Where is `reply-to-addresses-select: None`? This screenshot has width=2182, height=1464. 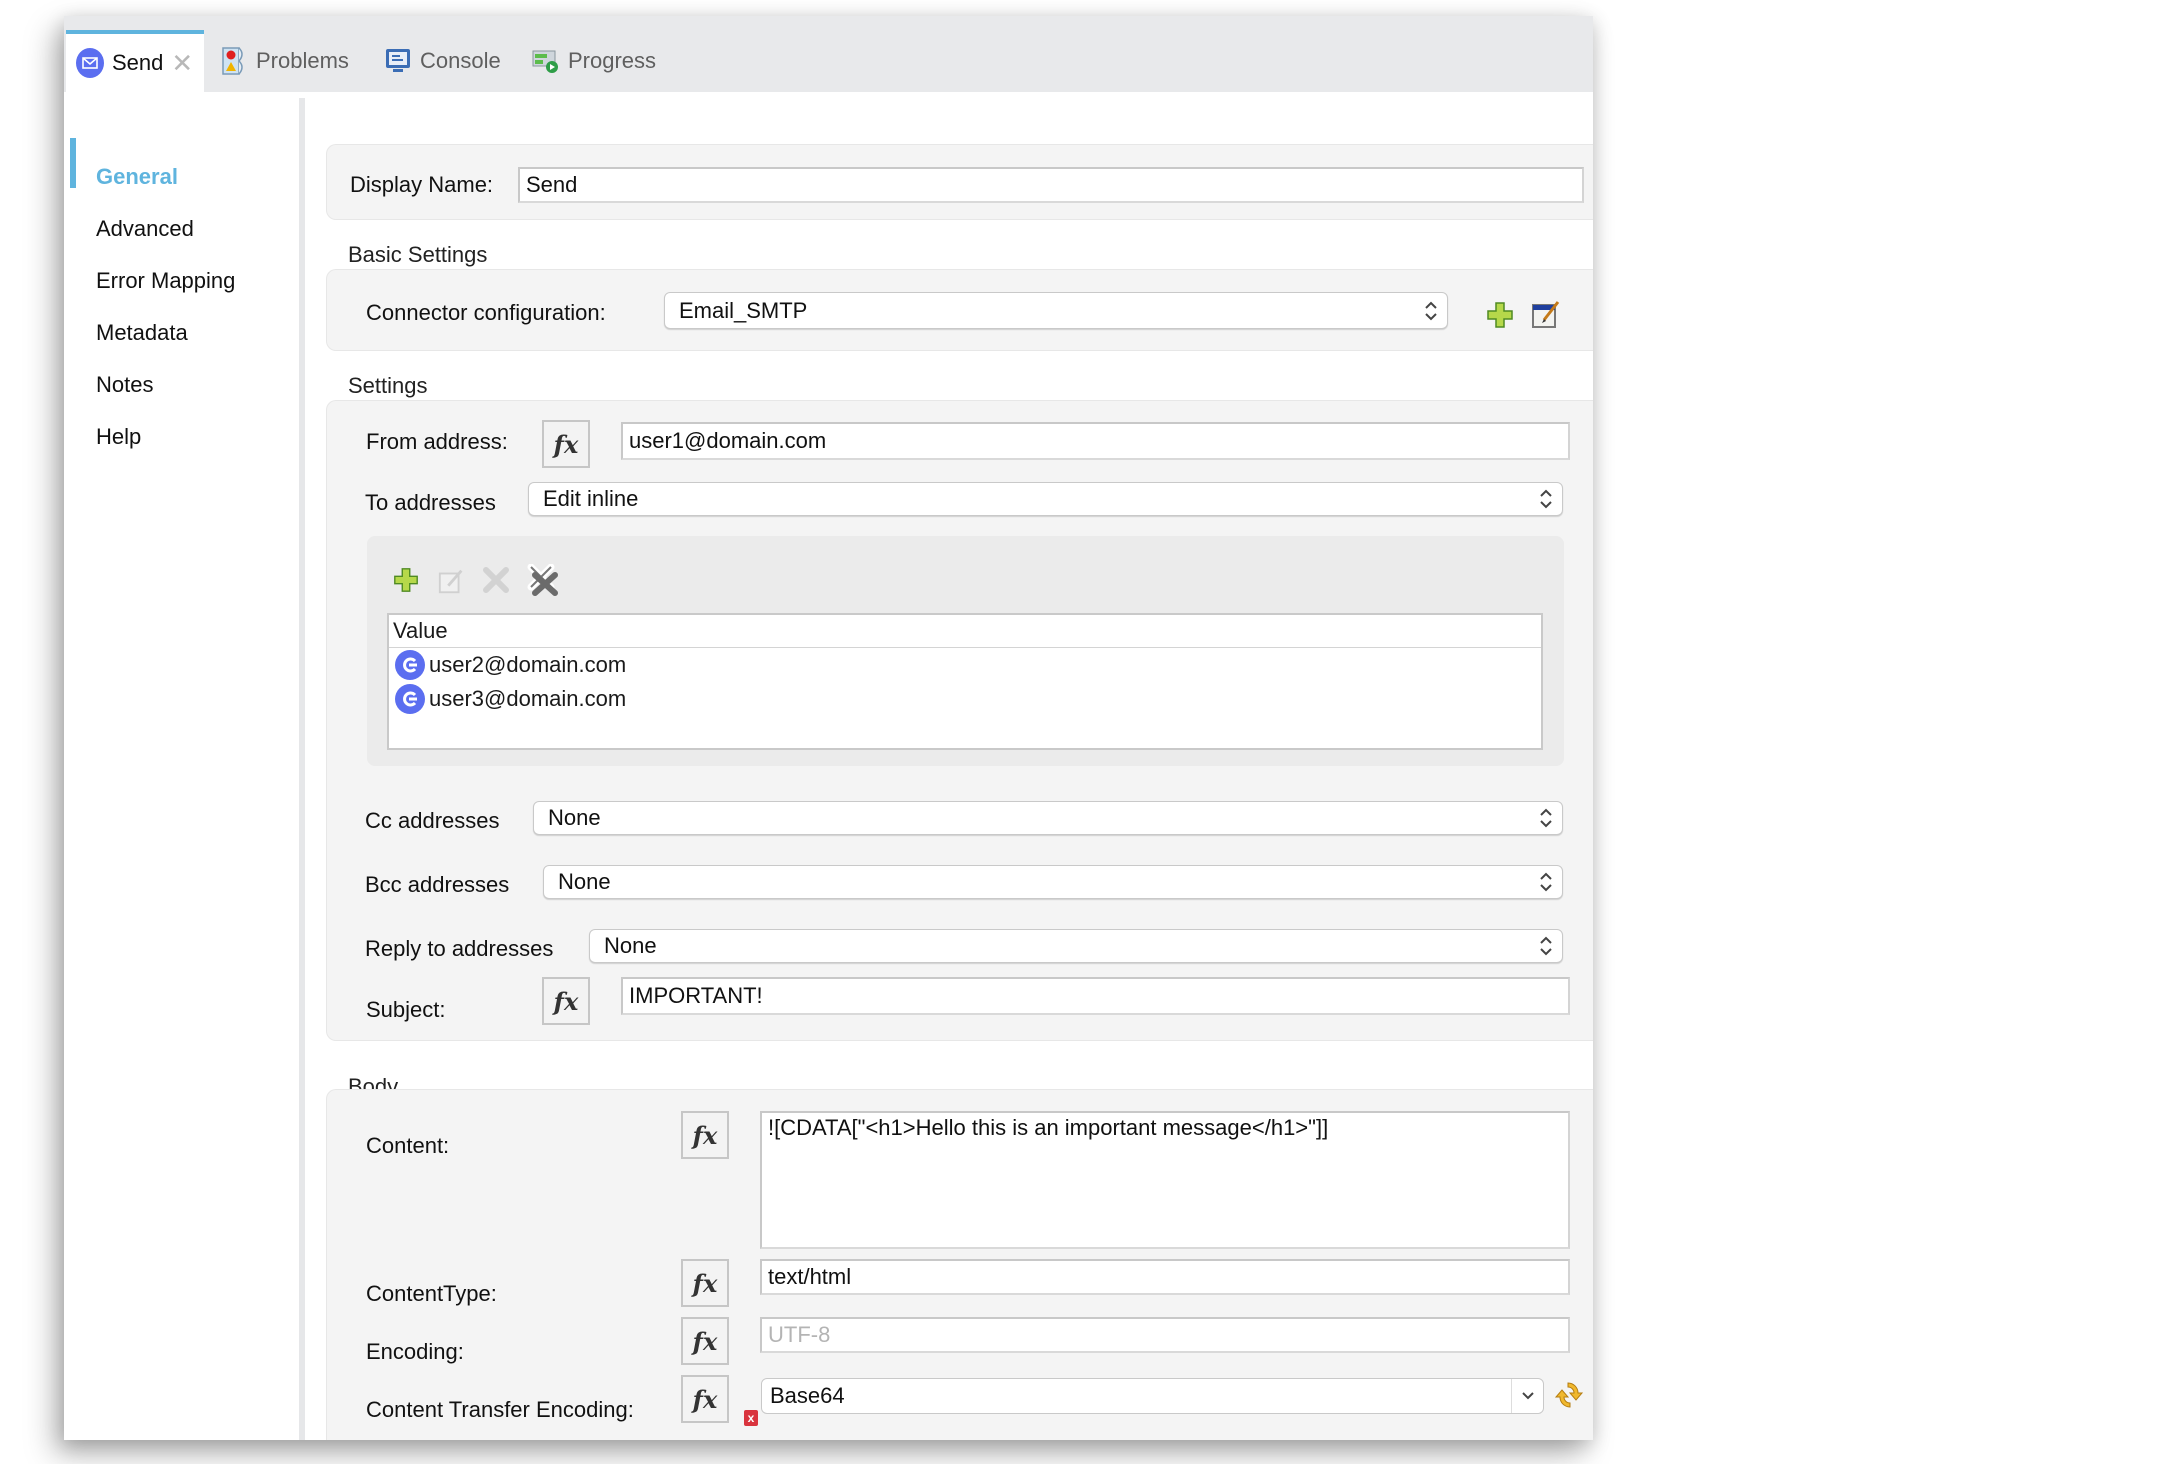
reply-to-addresses-select: None is located at coordinates (1076, 946).